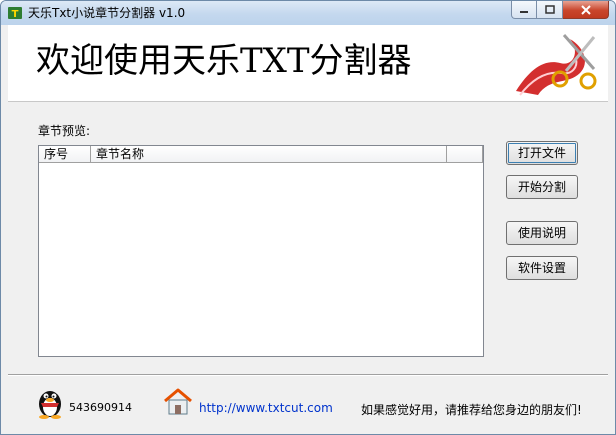 The image size is (616, 435). What do you see at coordinates (308, 13) in the screenshot?
I see `title-bar: T 天乐Txt小说章节分割器 v1.0` at bounding box center [308, 13].